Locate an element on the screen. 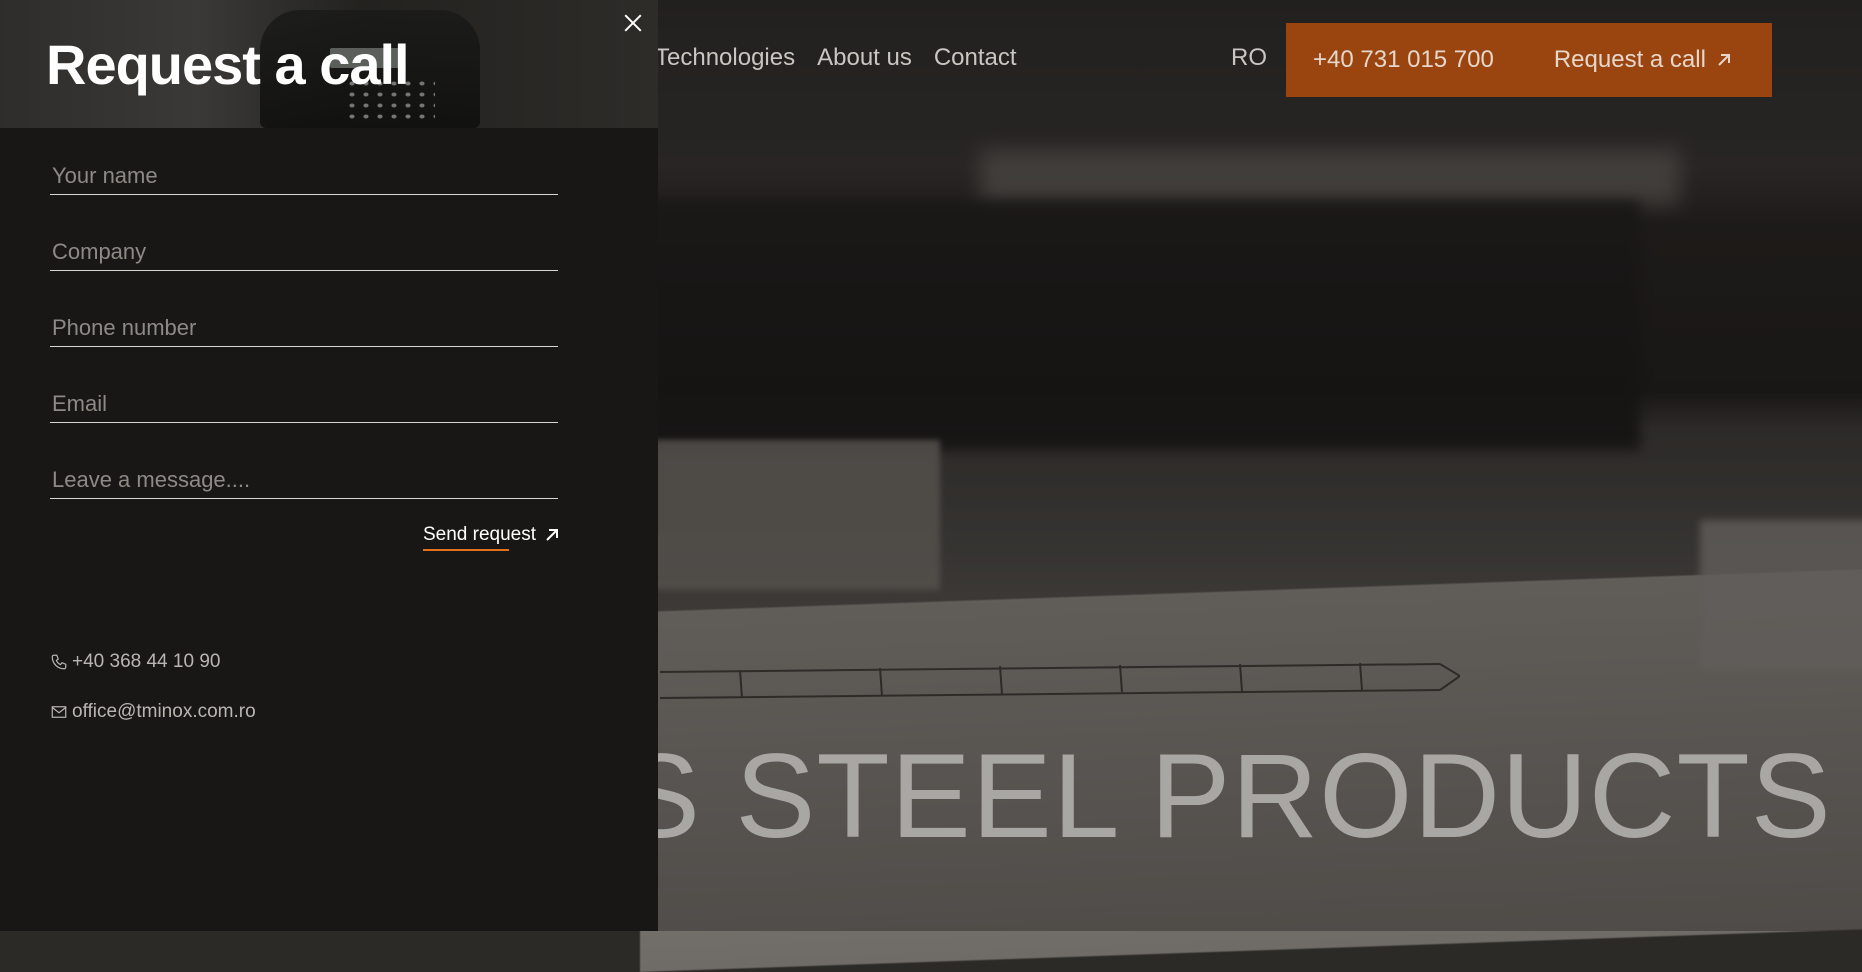  phone-field-wrapper is located at coordinates (304, 328).